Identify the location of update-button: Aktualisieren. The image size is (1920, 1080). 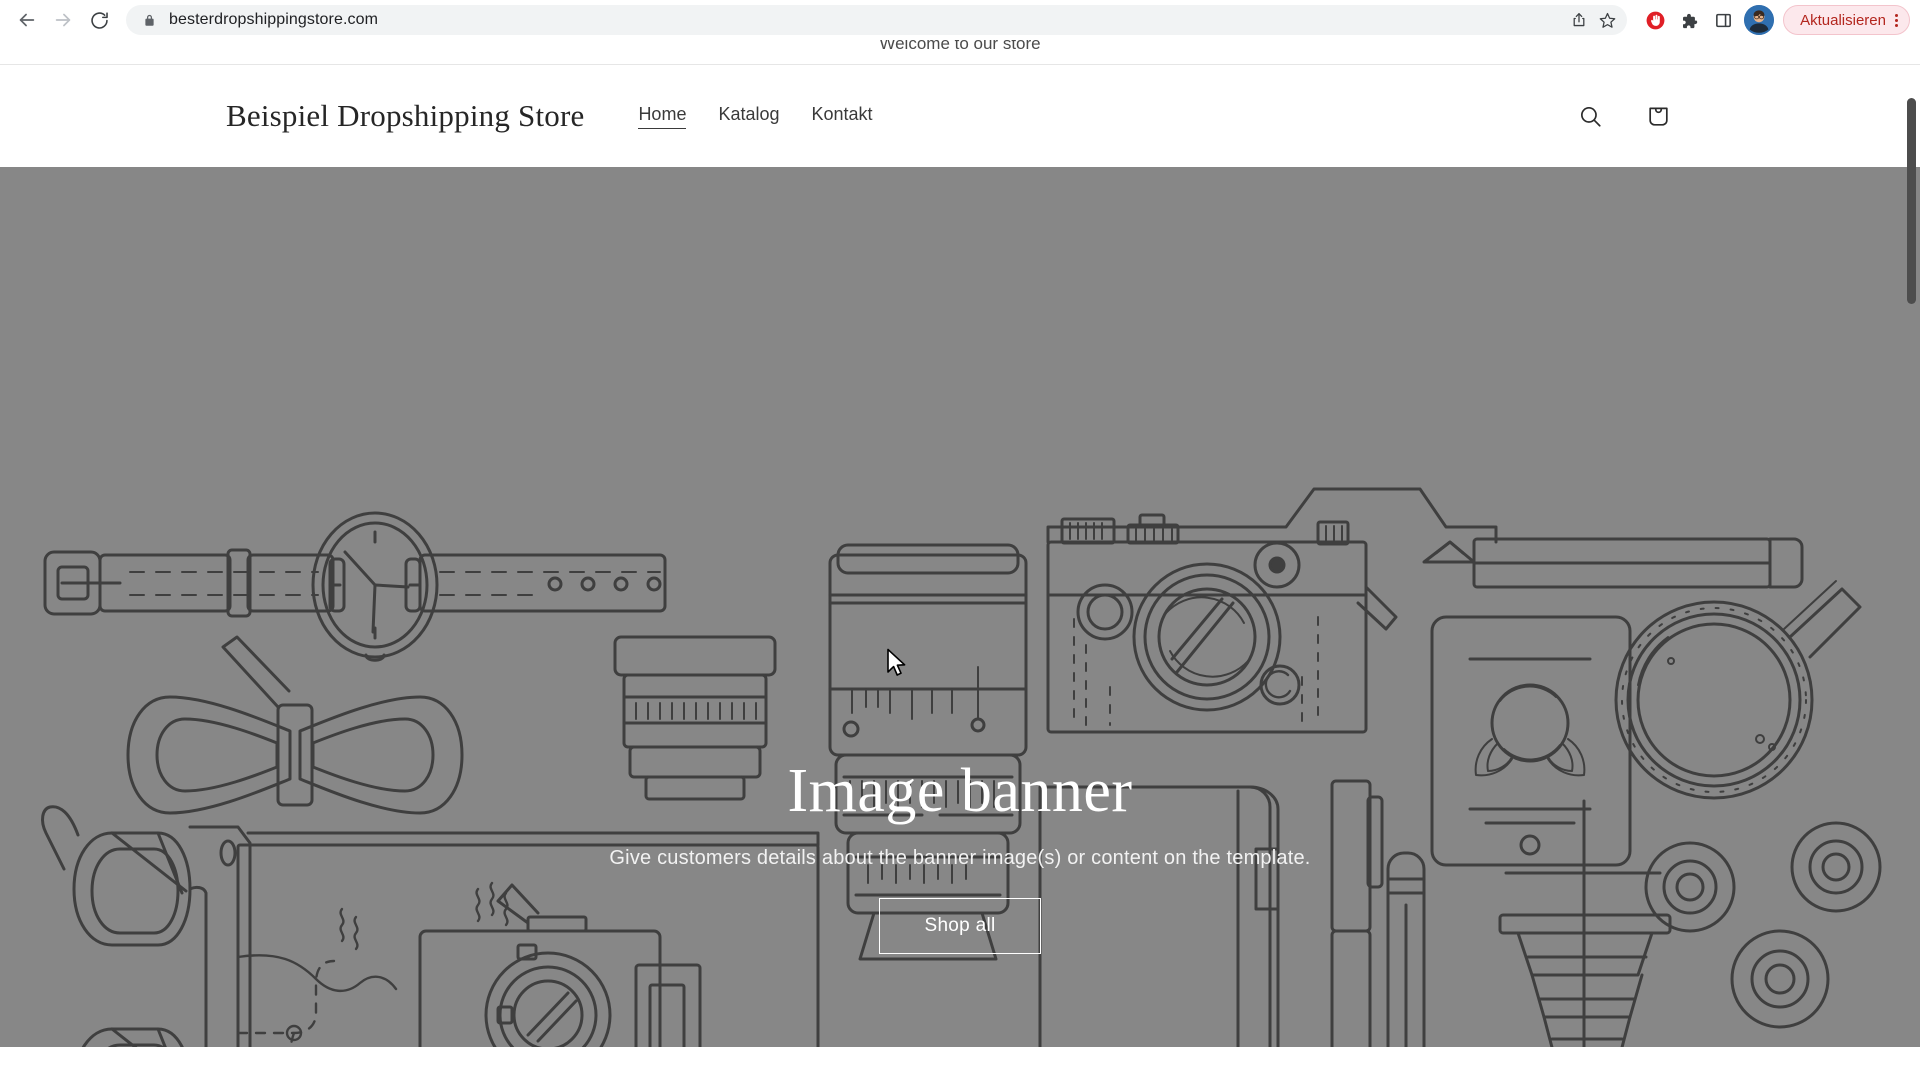
(1846, 20).